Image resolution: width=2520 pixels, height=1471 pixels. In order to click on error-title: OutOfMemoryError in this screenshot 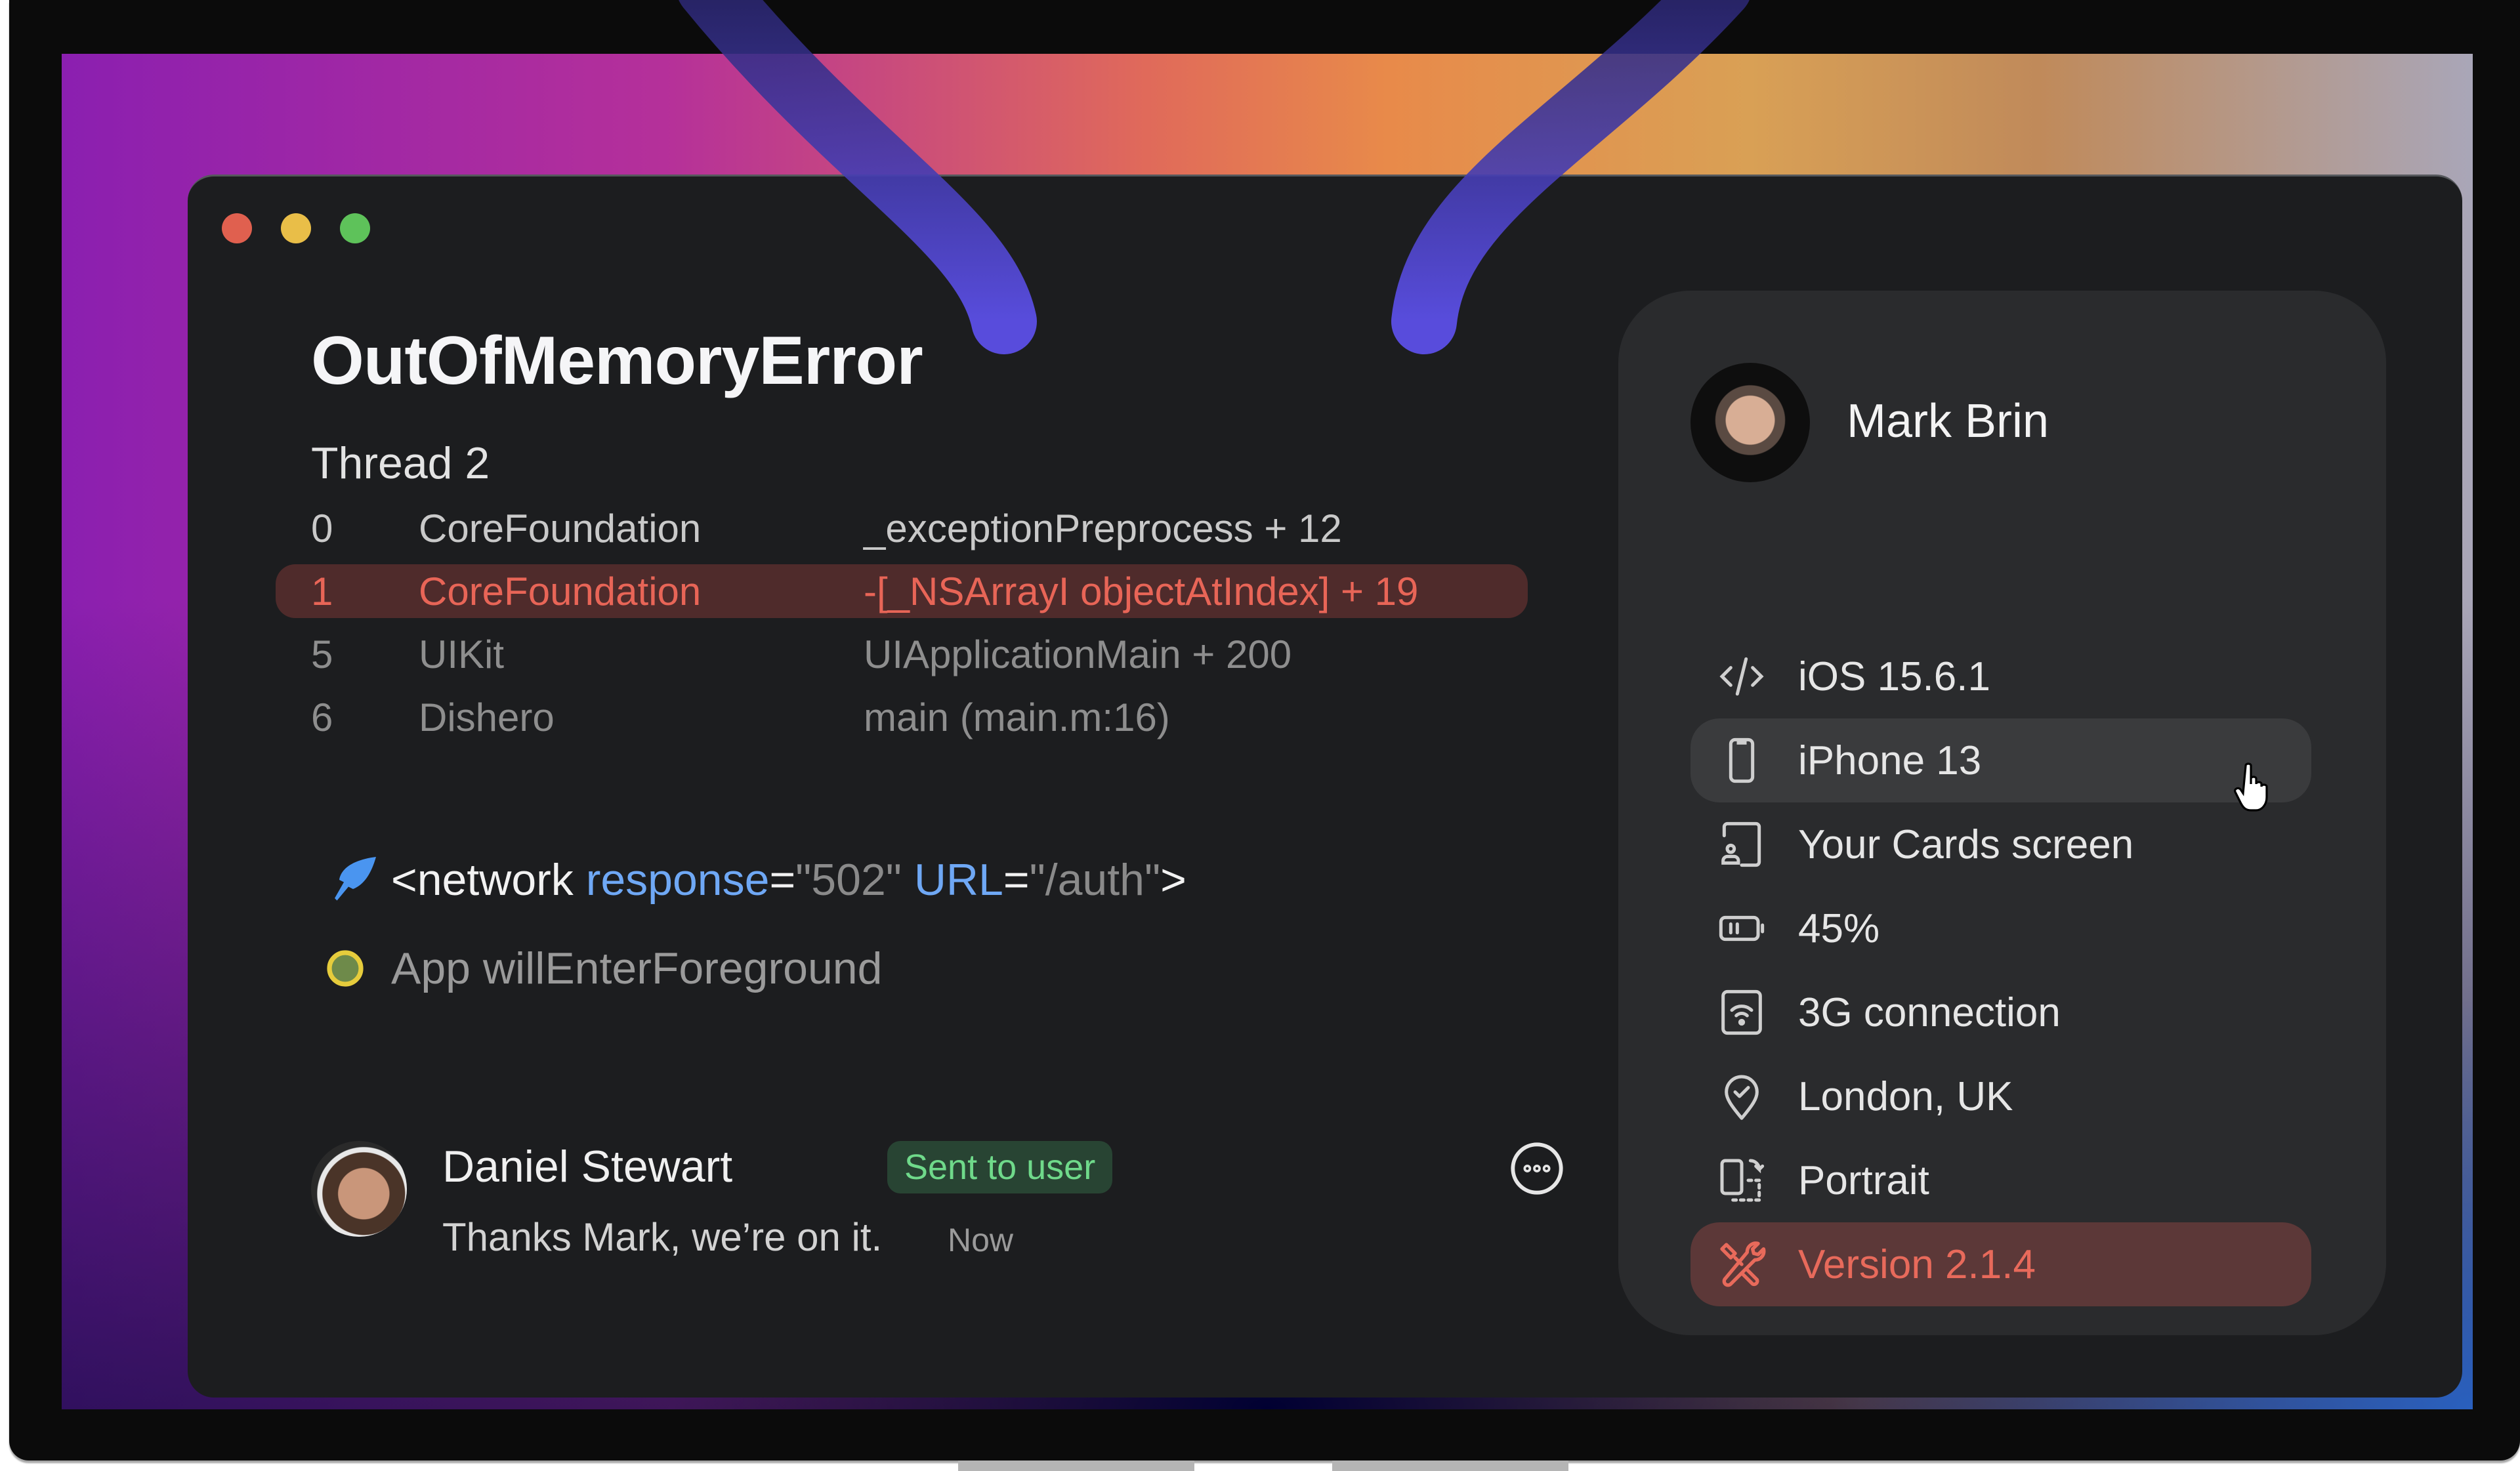, I will do `click(617, 361)`.